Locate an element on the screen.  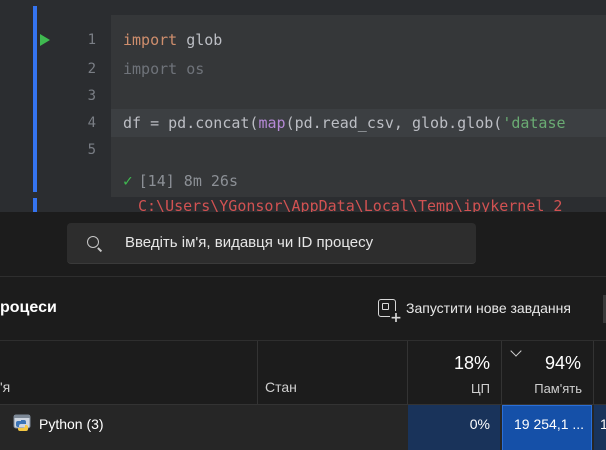
string-literal: 'datase is located at coordinates (534, 123).